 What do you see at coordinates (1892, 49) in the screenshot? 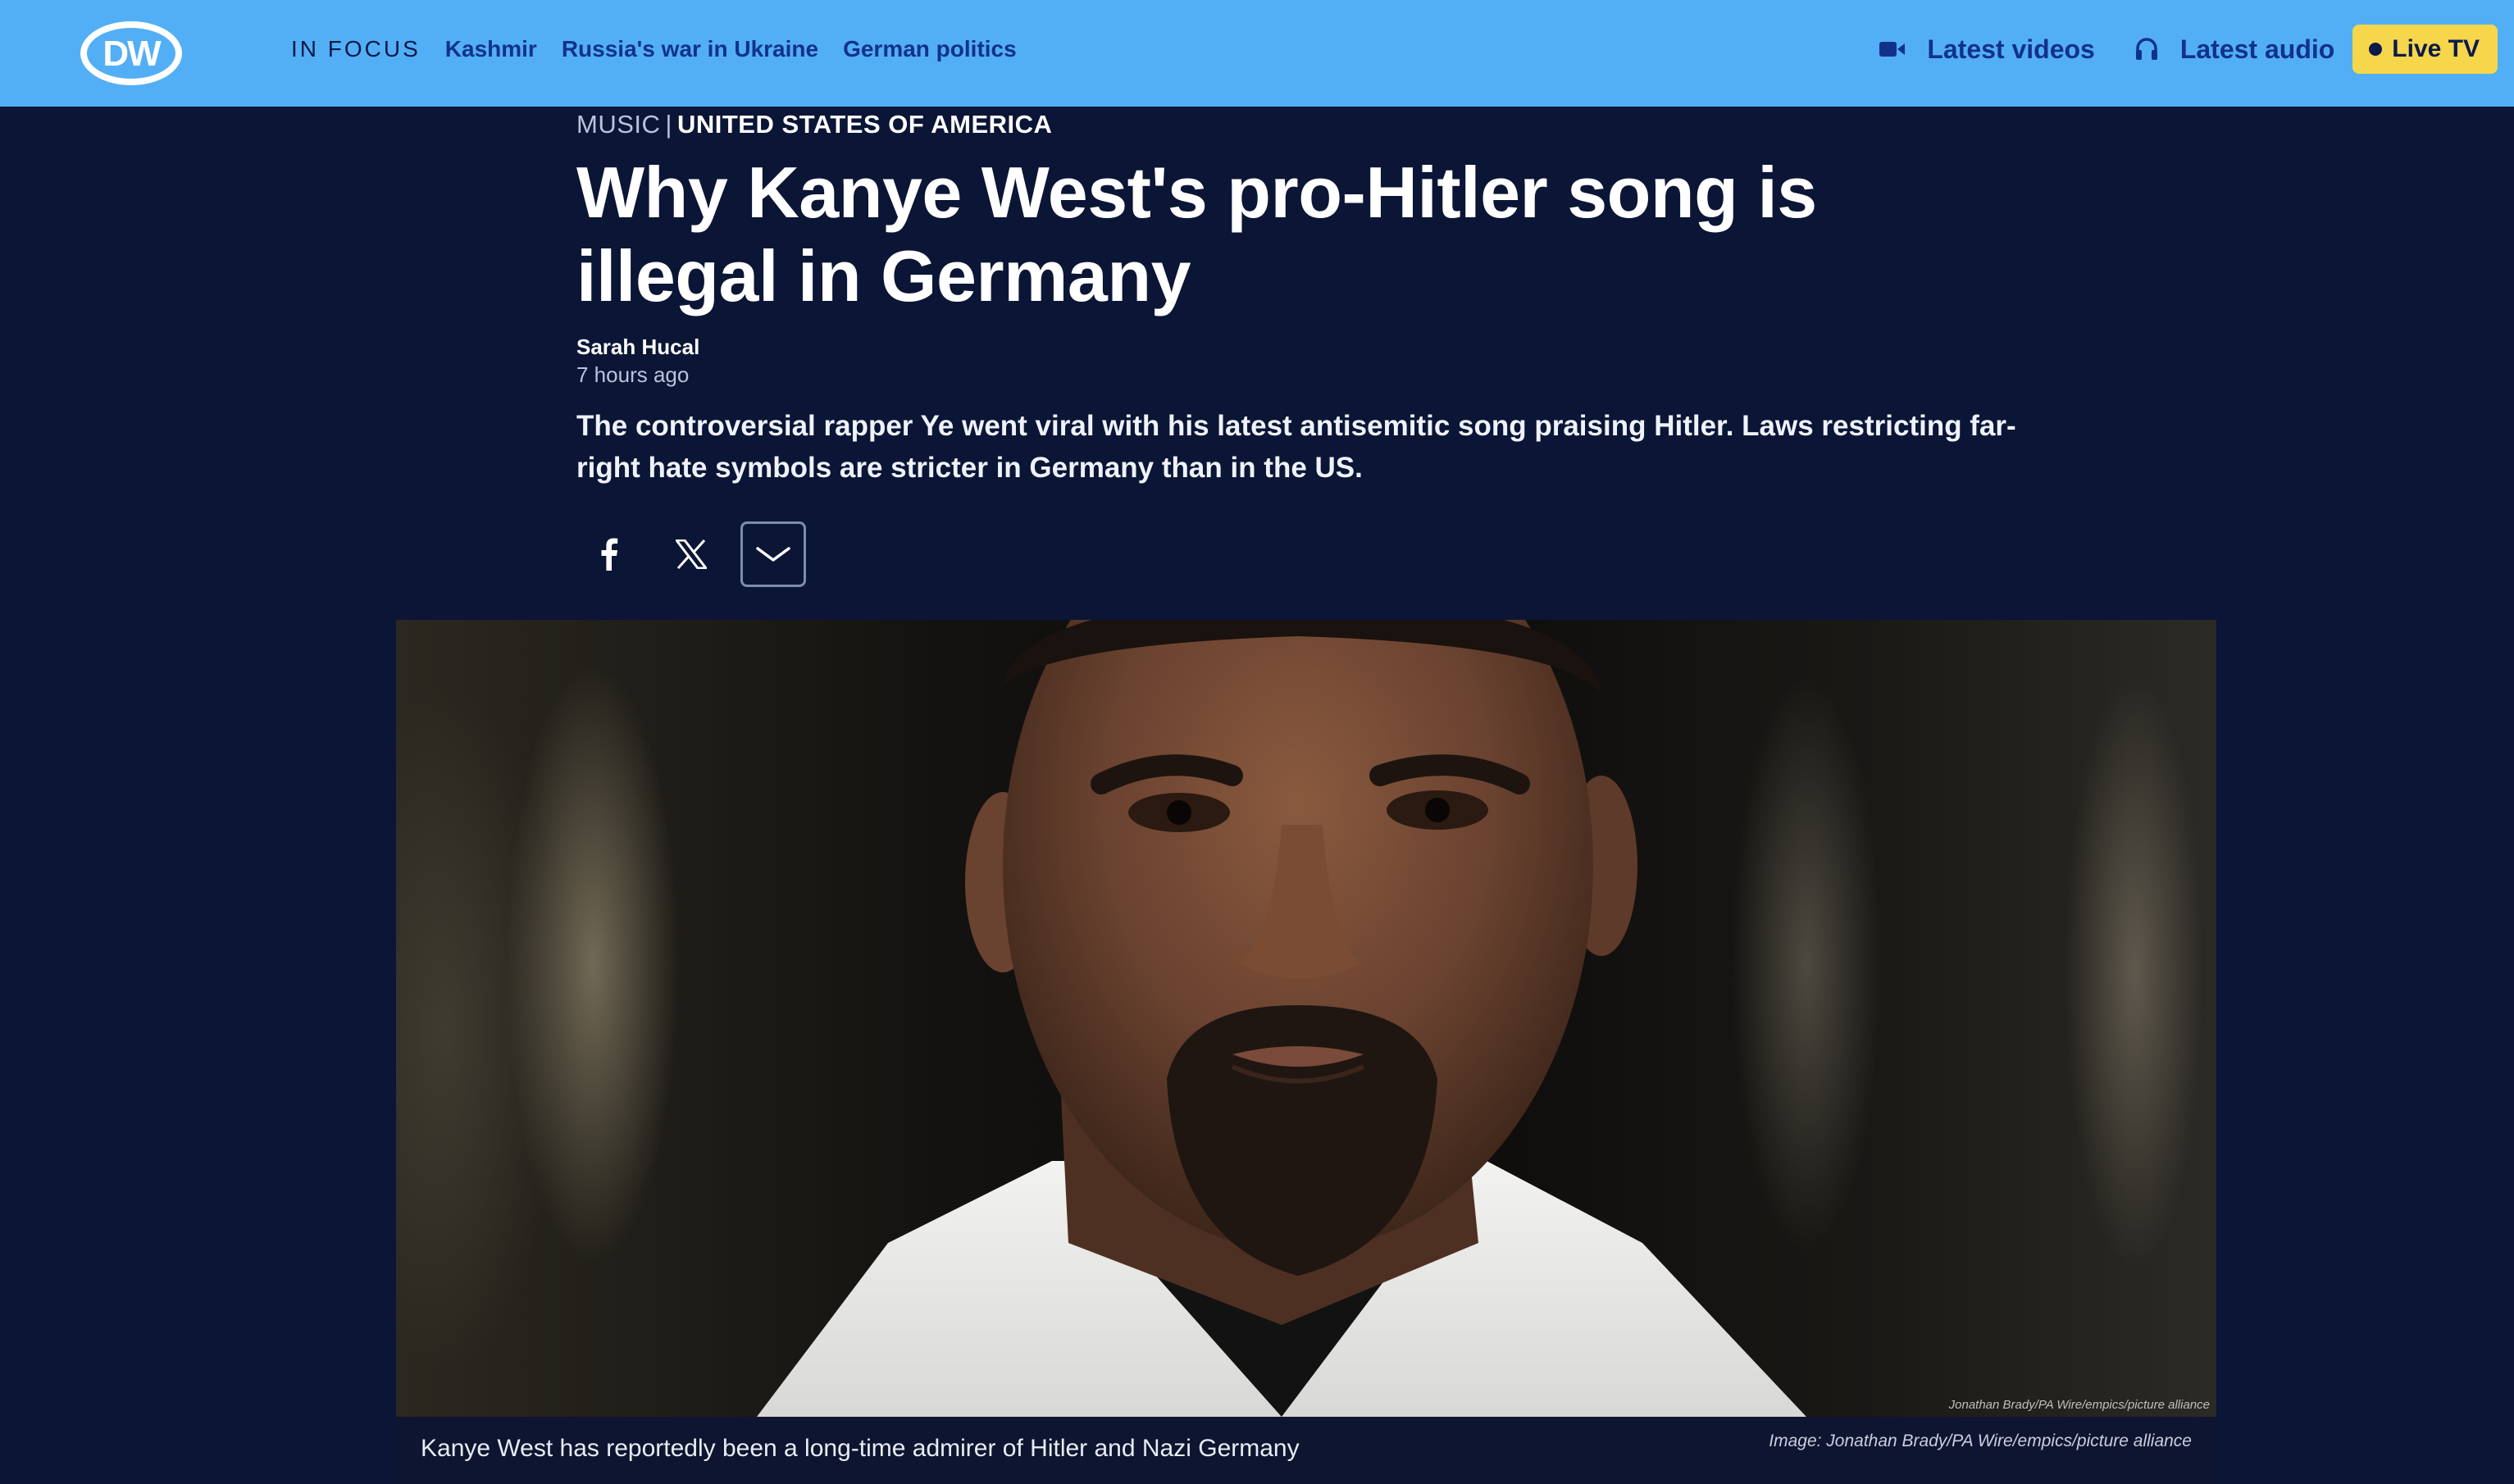
I see `video-camera-icon` at bounding box center [1892, 49].